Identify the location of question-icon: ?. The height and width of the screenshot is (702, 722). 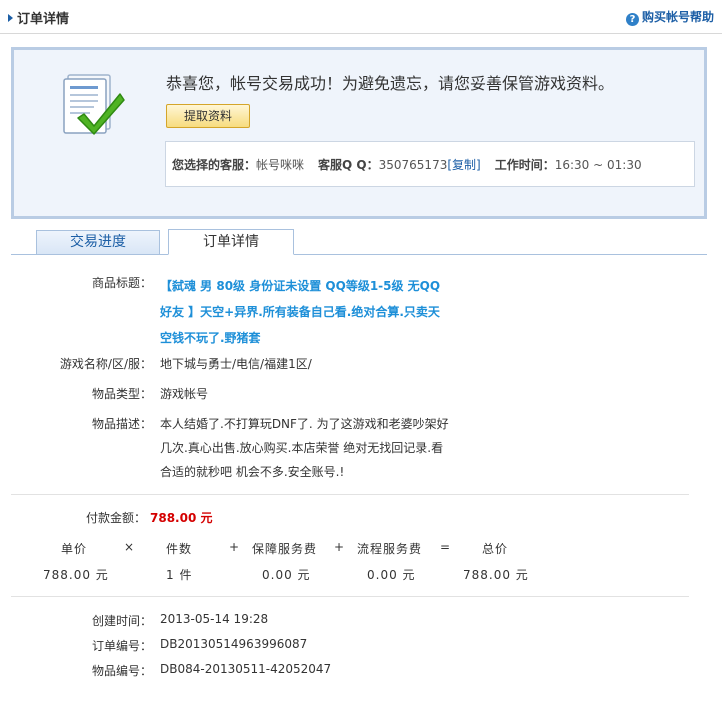
(632, 19).